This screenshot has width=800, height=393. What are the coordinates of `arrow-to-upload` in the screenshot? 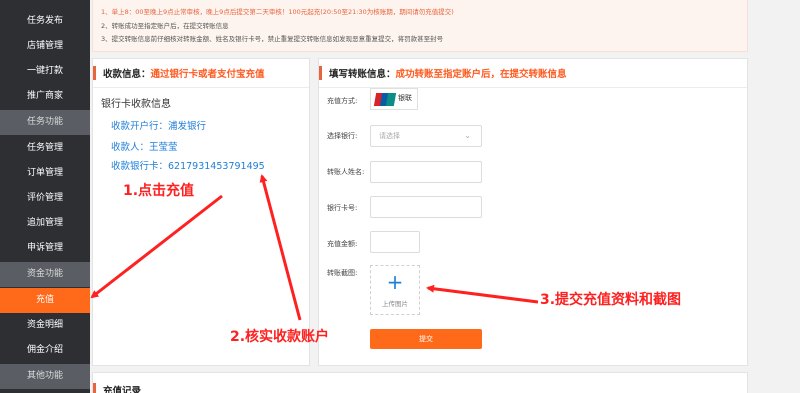 It's located at (482, 294).